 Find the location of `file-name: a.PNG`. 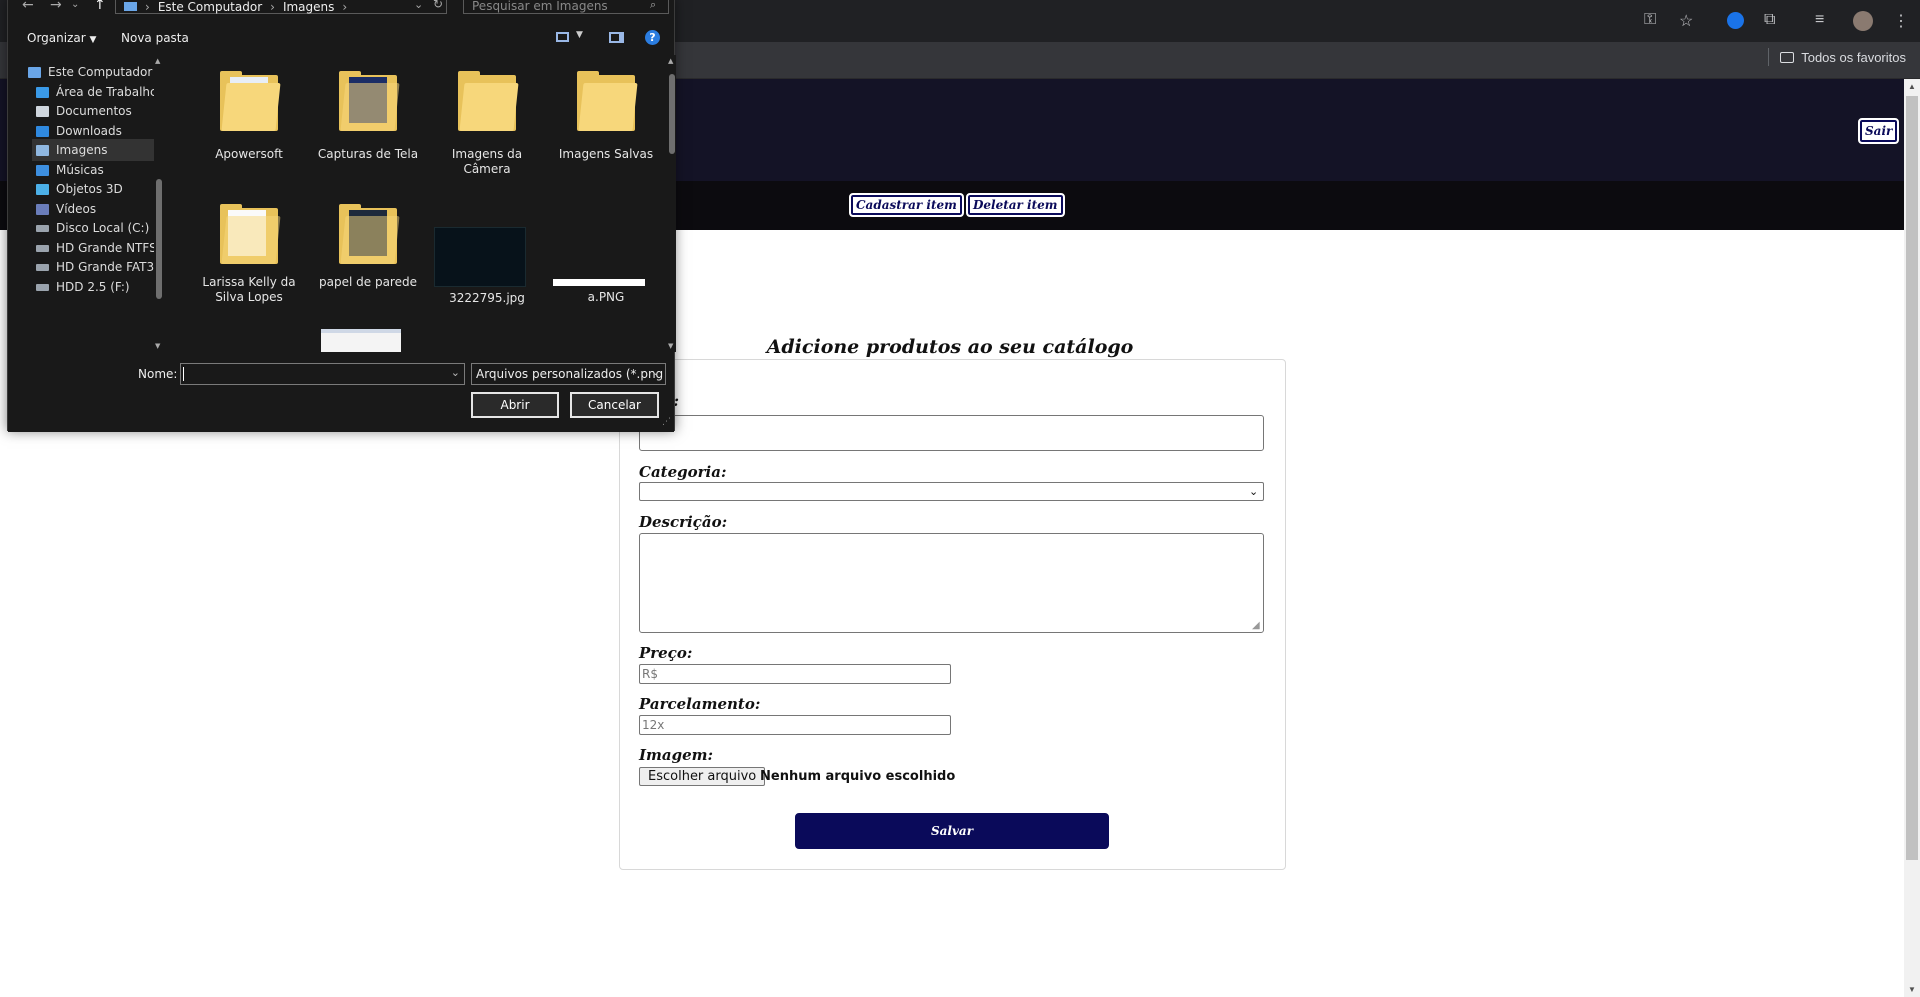

file-name: a.PNG is located at coordinates (606, 297).